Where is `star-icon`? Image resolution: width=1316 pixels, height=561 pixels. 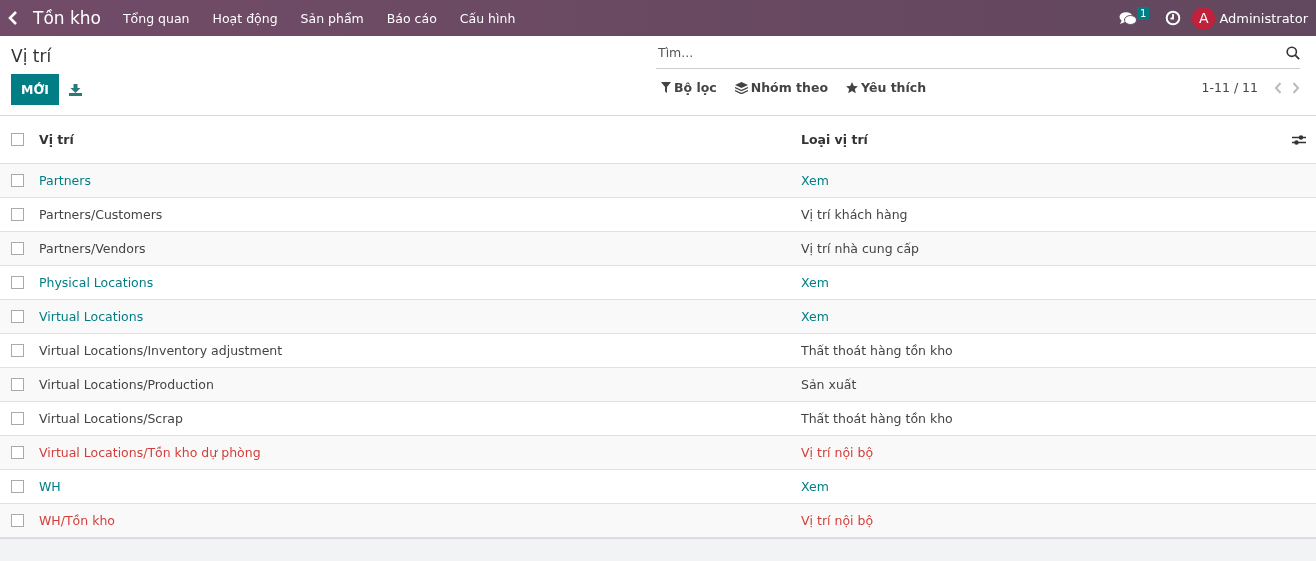 star-icon is located at coordinates (852, 87).